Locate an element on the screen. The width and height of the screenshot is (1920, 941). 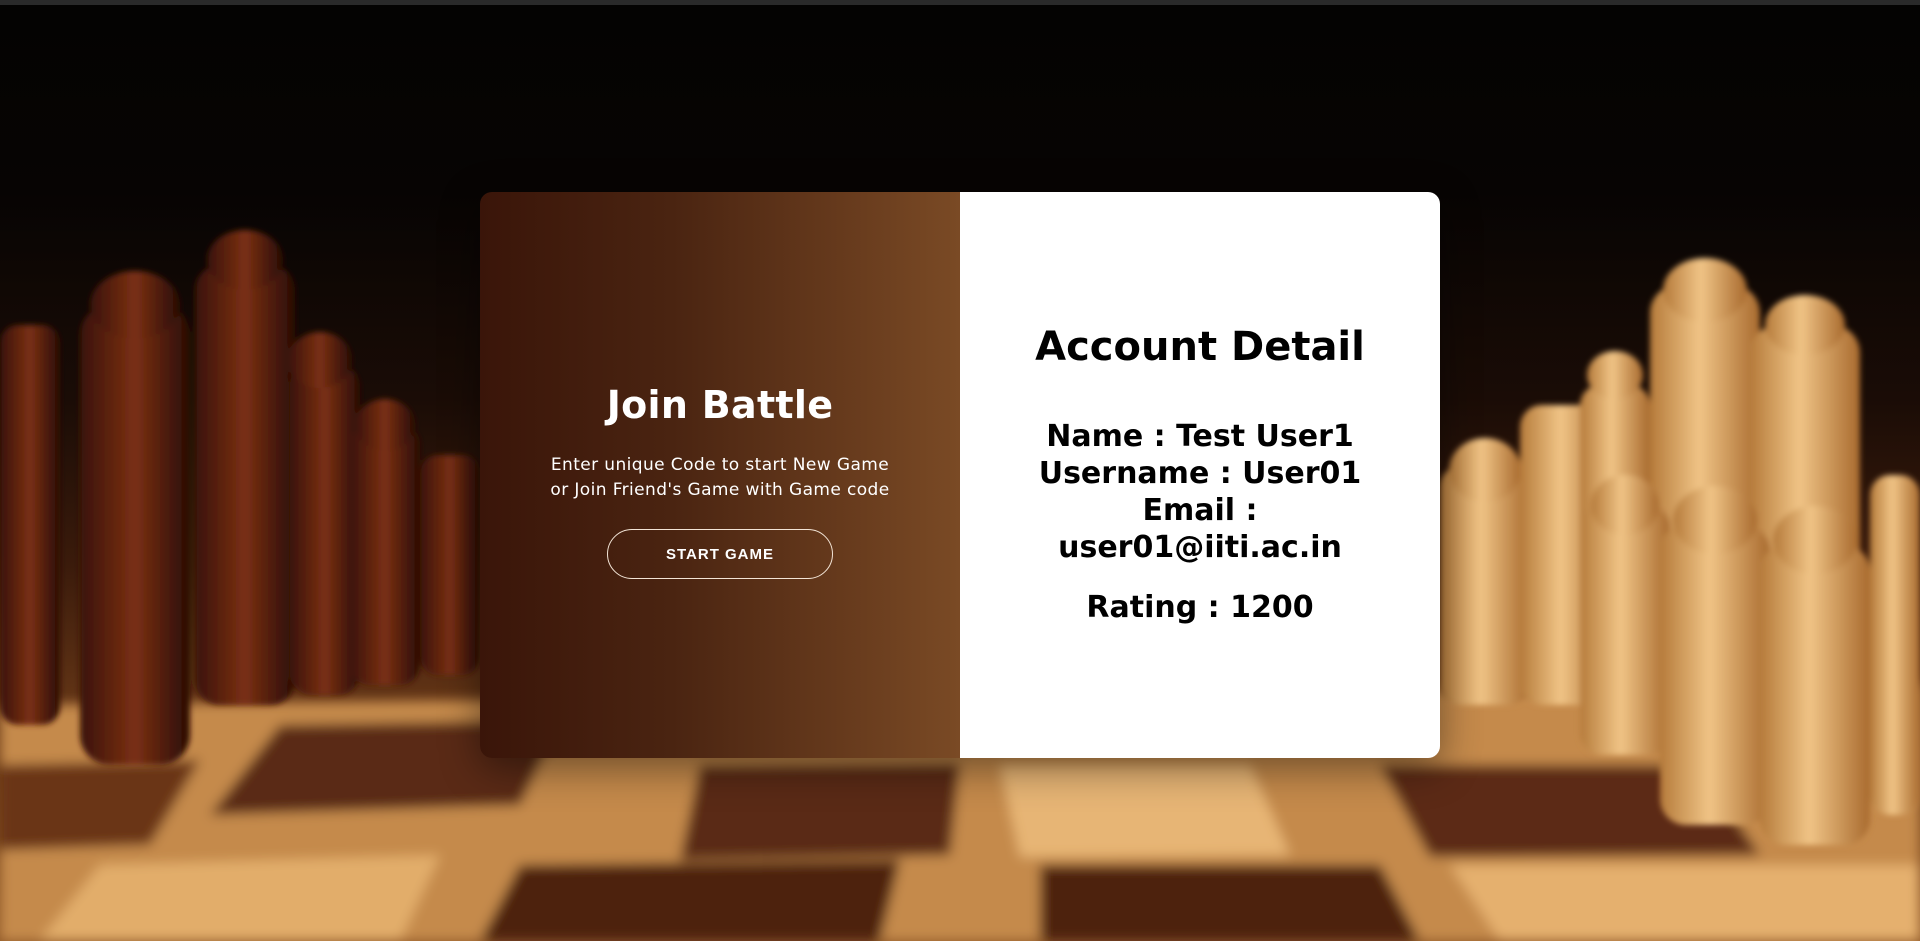
description-line-2: or Join Friend's Game with Game code is located at coordinates (720, 490).